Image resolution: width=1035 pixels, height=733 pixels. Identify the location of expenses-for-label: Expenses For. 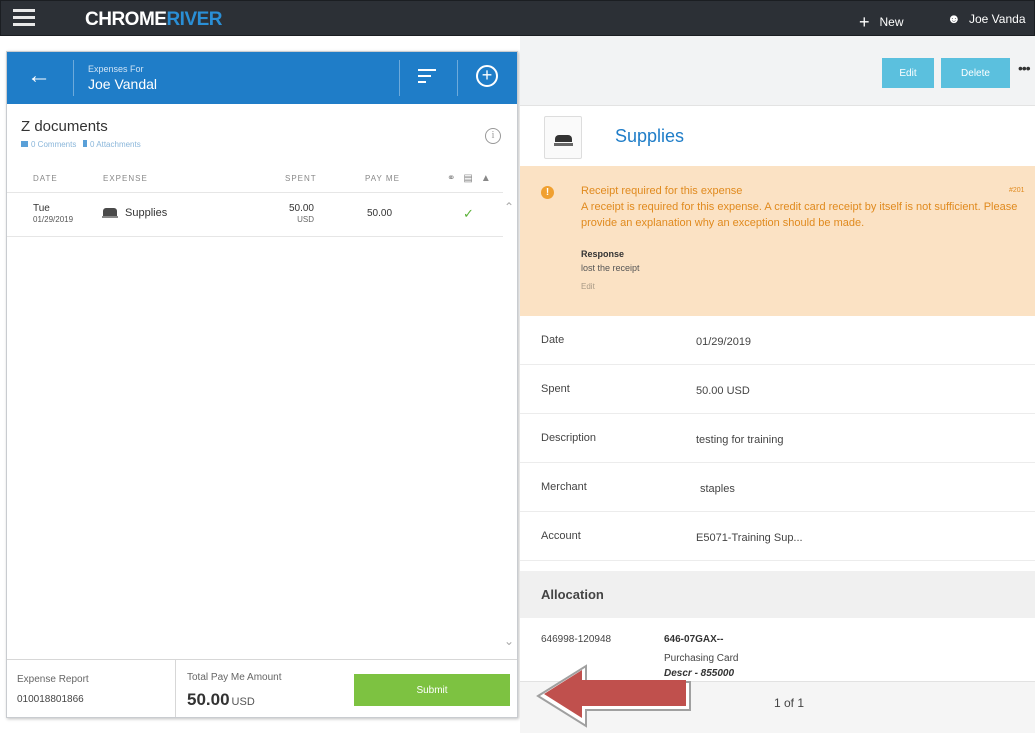
(116, 69).